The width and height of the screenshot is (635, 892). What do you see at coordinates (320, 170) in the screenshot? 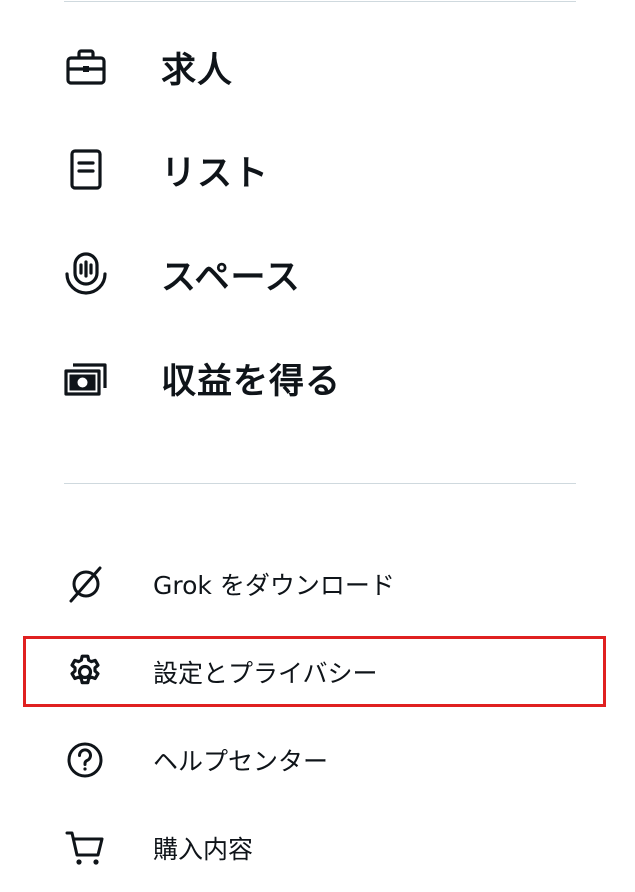
I see `menu-item-lists: リスト` at bounding box center [320, 170].